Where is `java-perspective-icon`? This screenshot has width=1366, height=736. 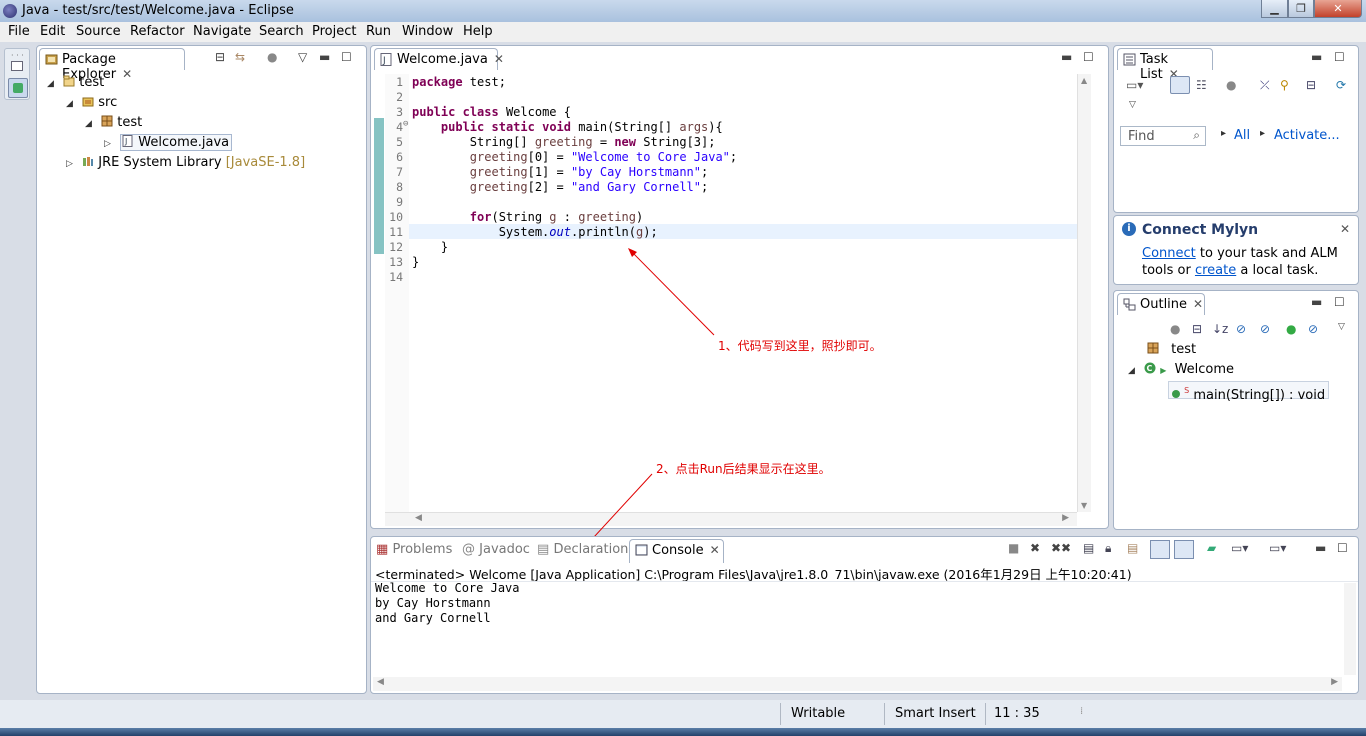 java-perspective-icon is located at coordinates (18, 88).